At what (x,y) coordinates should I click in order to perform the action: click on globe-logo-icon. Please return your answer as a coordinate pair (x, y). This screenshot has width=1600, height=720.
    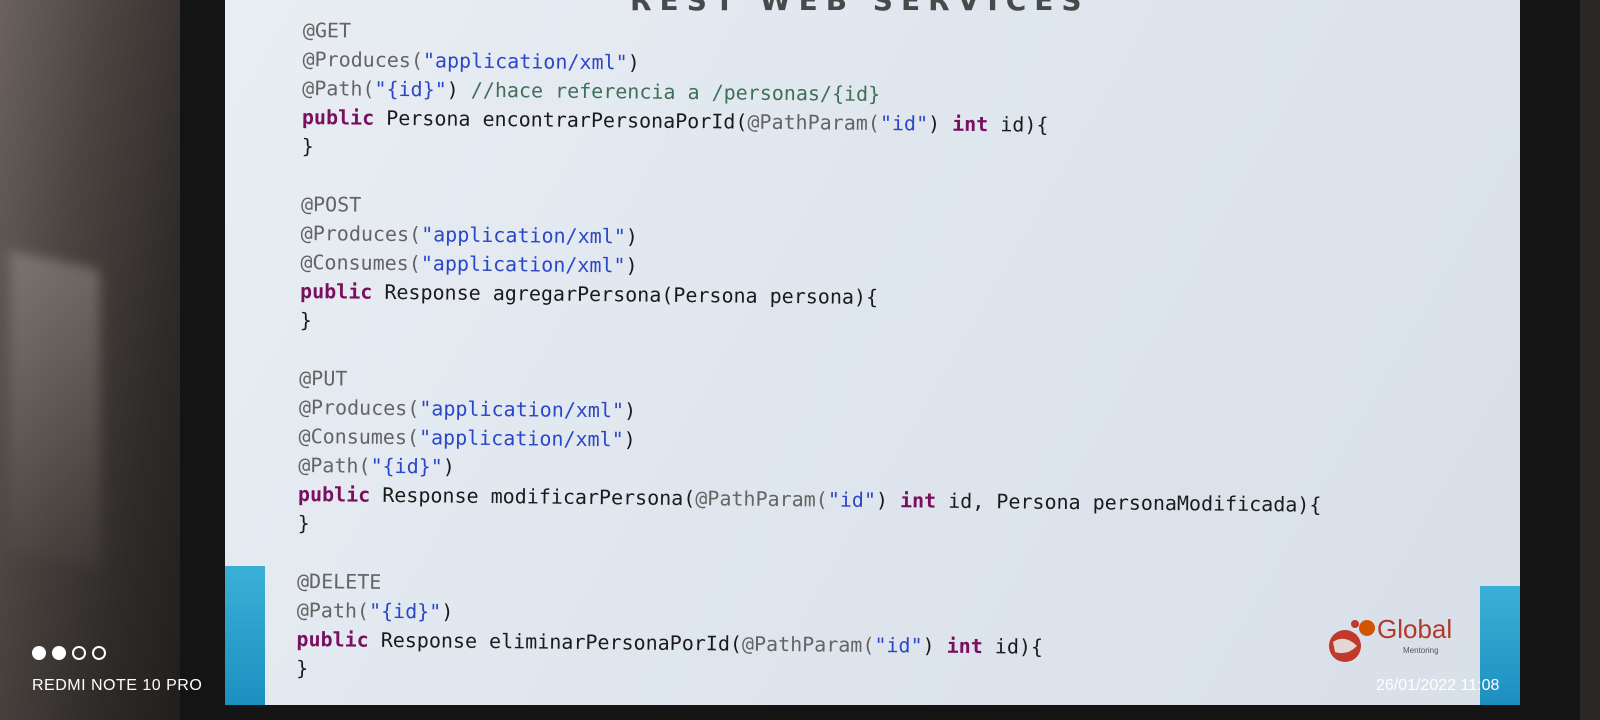
    Looking at the image, I should click on (1352, 641).